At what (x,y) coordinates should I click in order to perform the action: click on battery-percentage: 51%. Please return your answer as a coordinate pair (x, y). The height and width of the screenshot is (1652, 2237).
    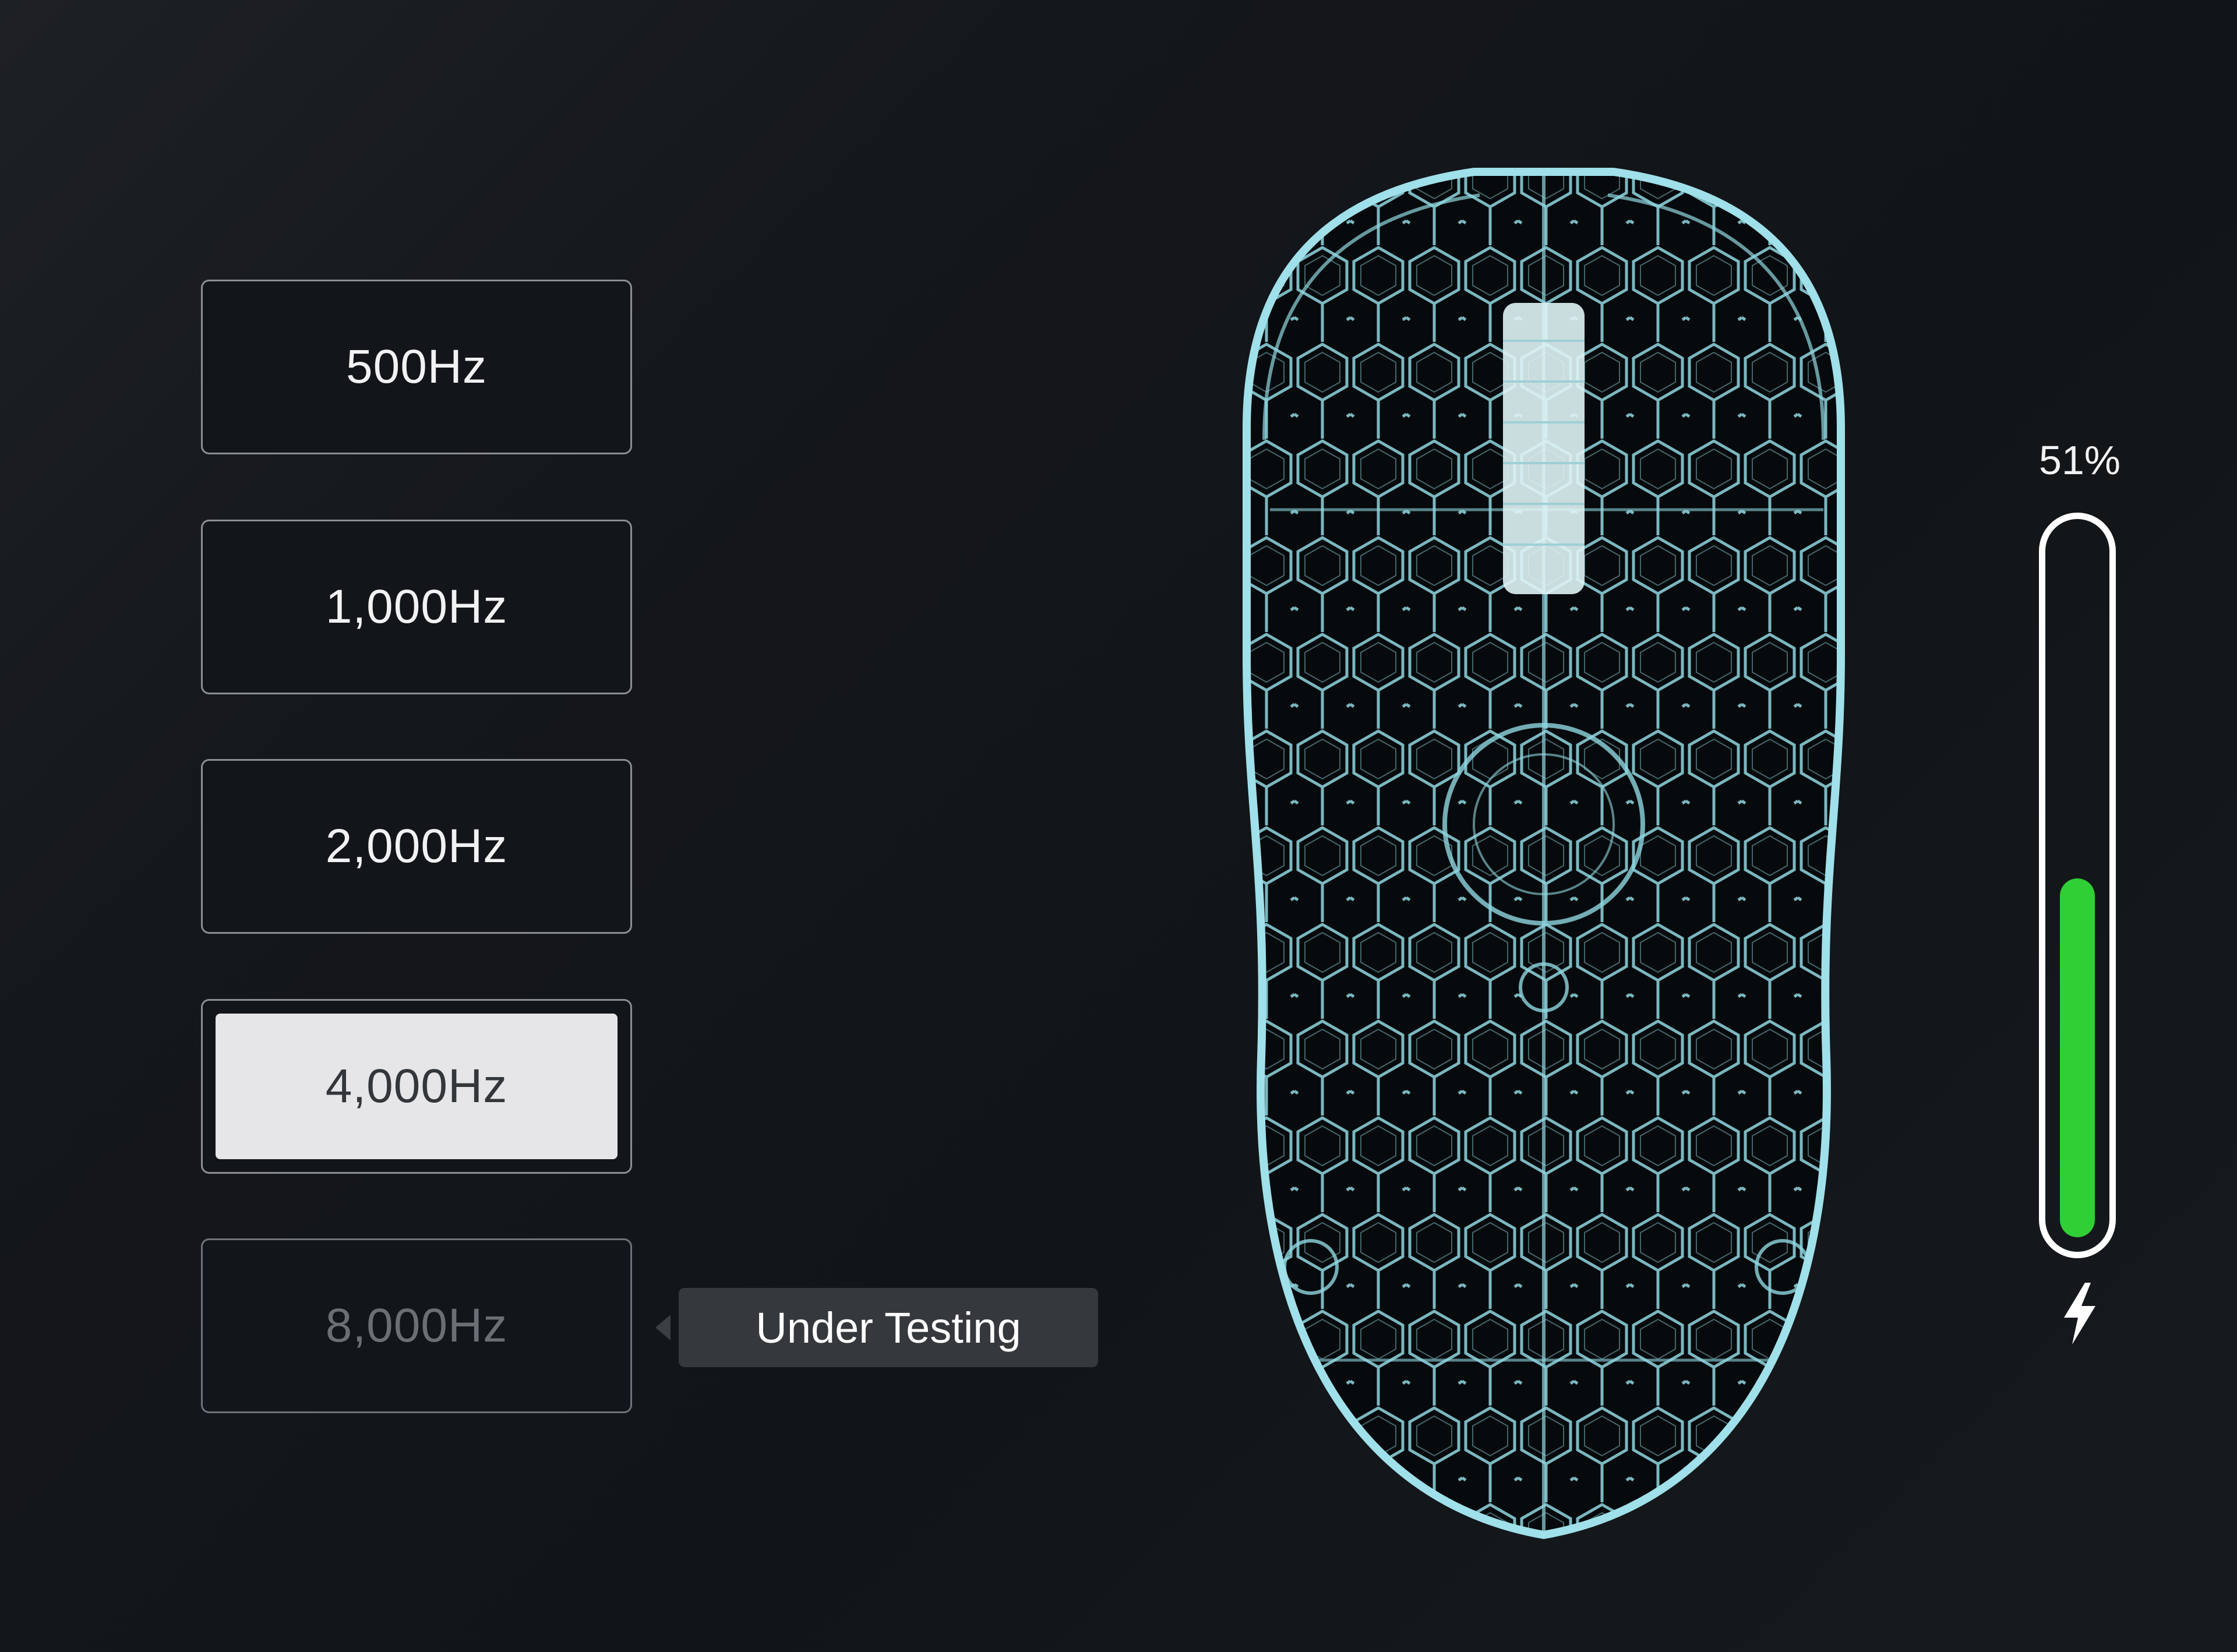
    Looking at the image, I should click on (2079, 460).